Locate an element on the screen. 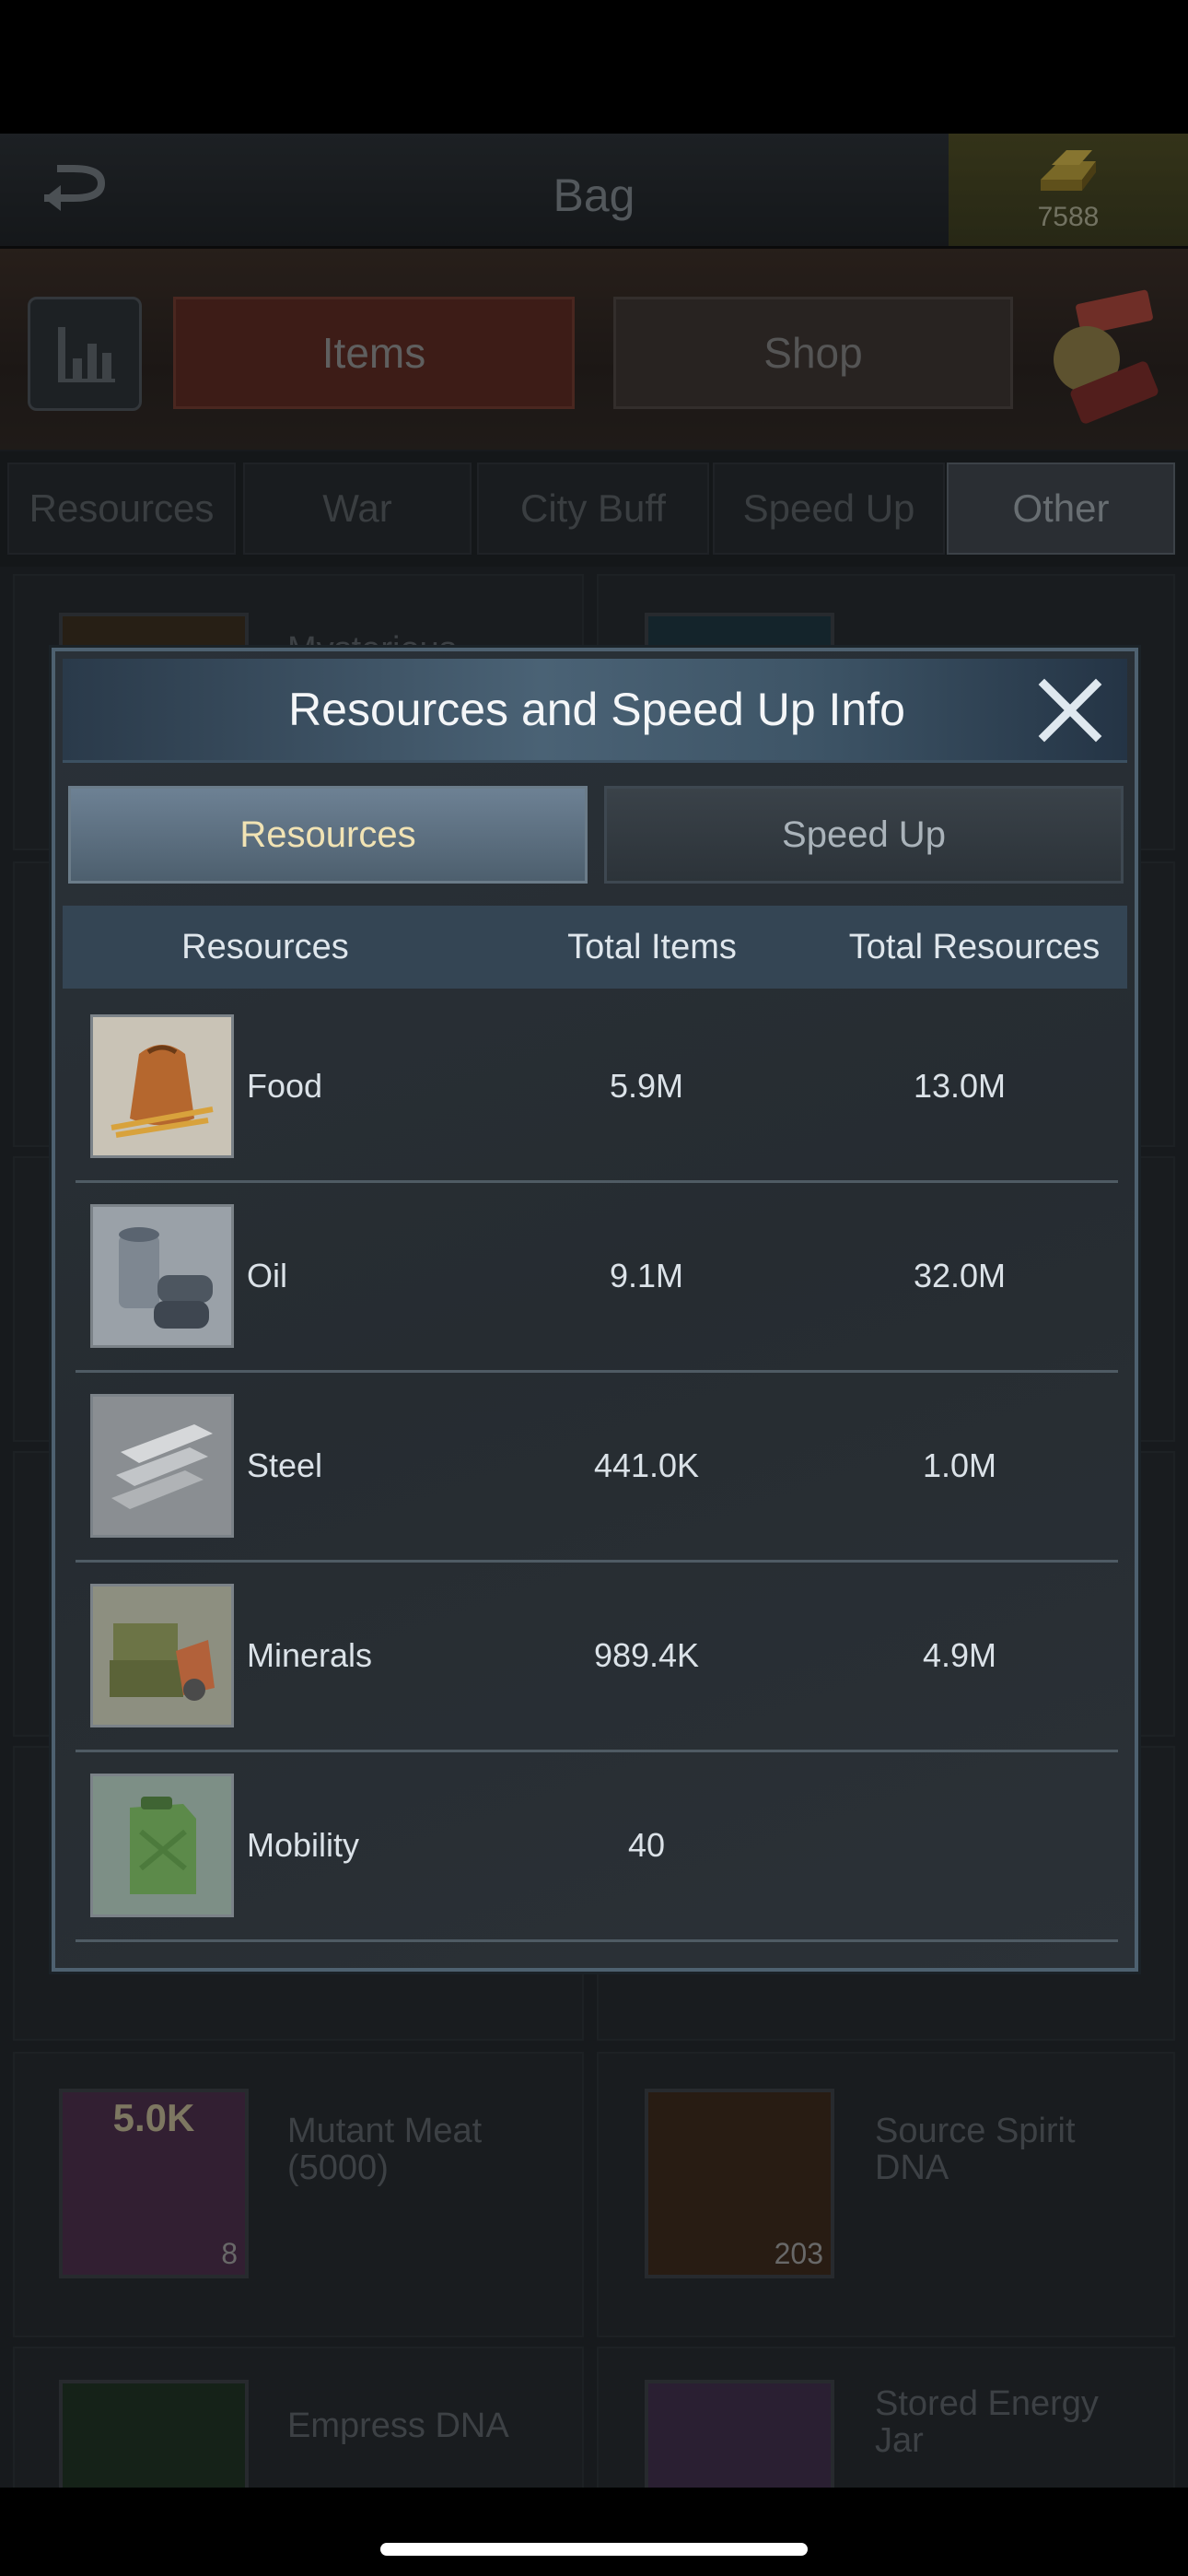 The width and height of the screenshot is (1188, 2576). resource-name: Oil is located at coordinates (267, 1275).